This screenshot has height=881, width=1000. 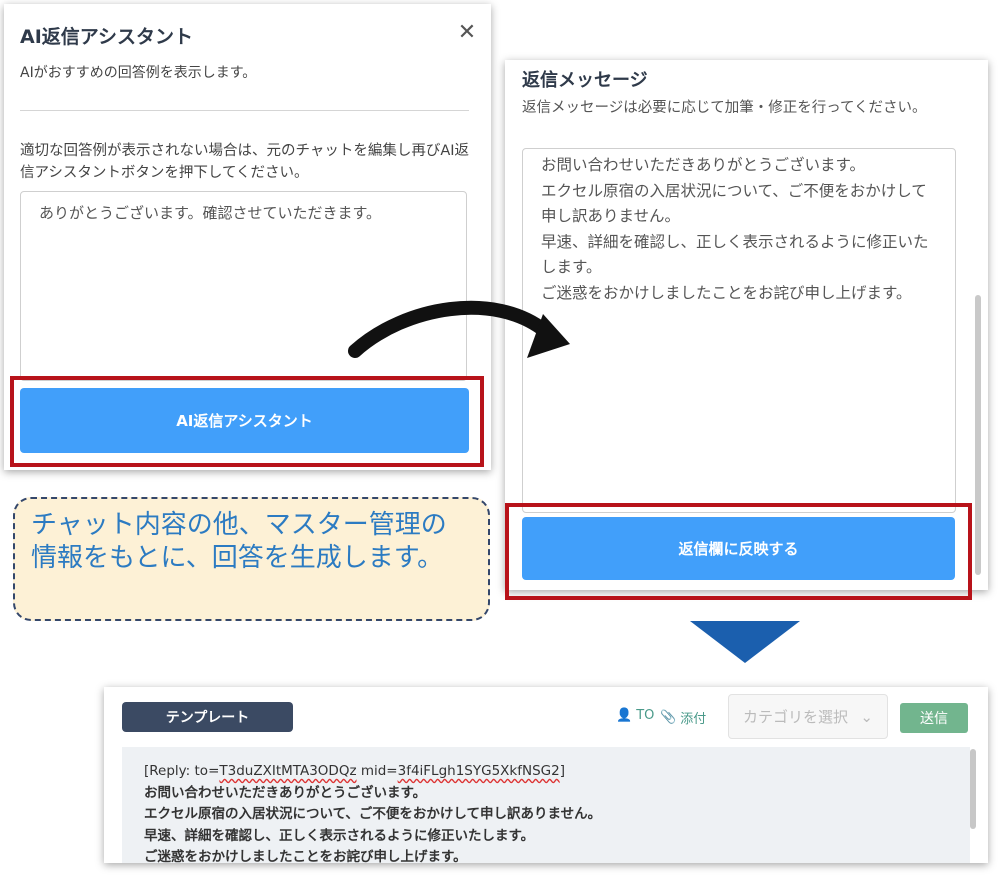 What do you see at coordinates (339, 835) in the screenshot?
I see `chat-line: 早速、詳細を確認し、正しく表示されるように修正いたします。` at bounding box center [339, 835].